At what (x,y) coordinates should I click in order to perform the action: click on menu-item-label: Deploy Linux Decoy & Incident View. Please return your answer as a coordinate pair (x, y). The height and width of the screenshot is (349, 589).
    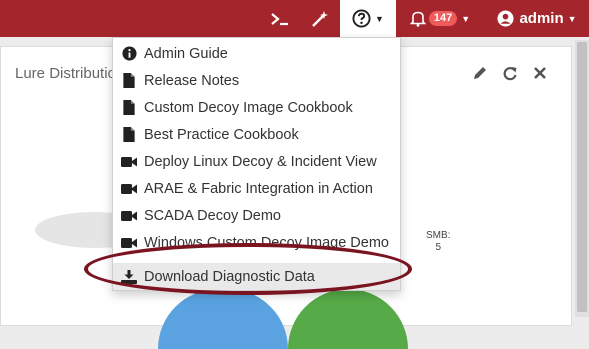
    Looking at the image, I should click on (260, 161).